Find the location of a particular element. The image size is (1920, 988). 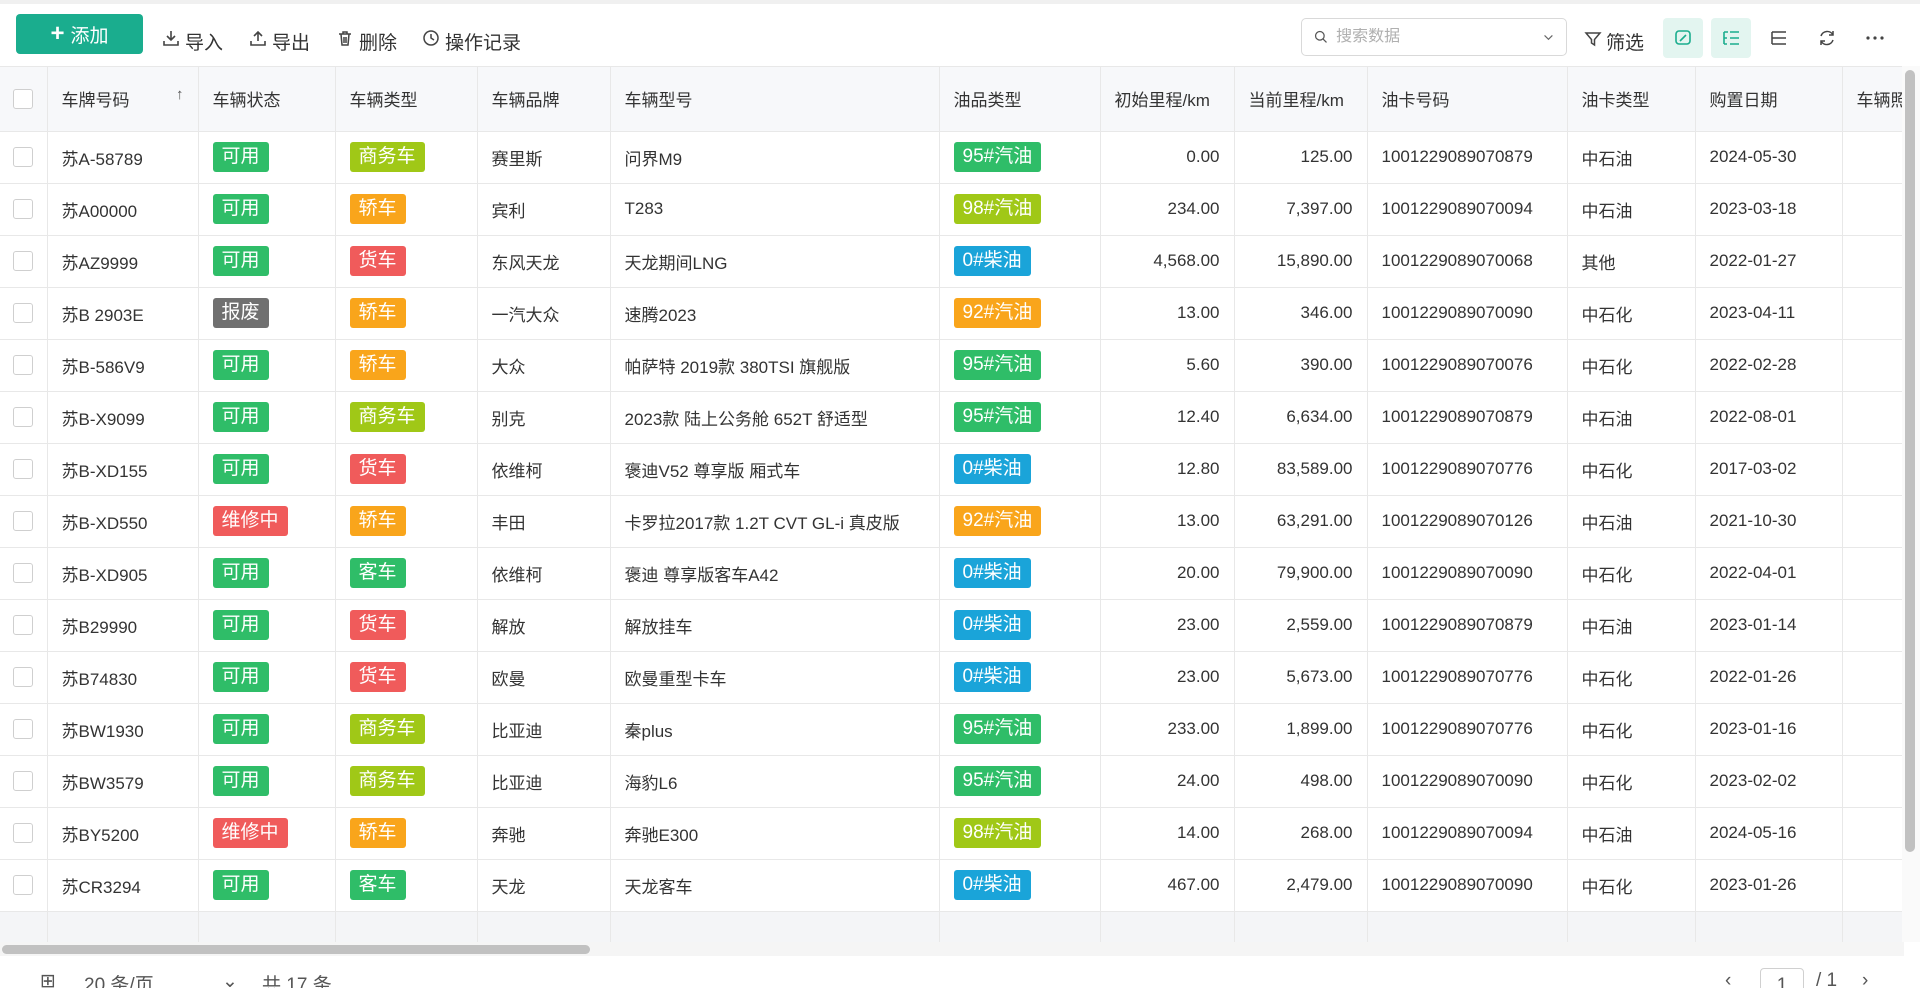

summary-cell is located at coordinates (1020, 926).